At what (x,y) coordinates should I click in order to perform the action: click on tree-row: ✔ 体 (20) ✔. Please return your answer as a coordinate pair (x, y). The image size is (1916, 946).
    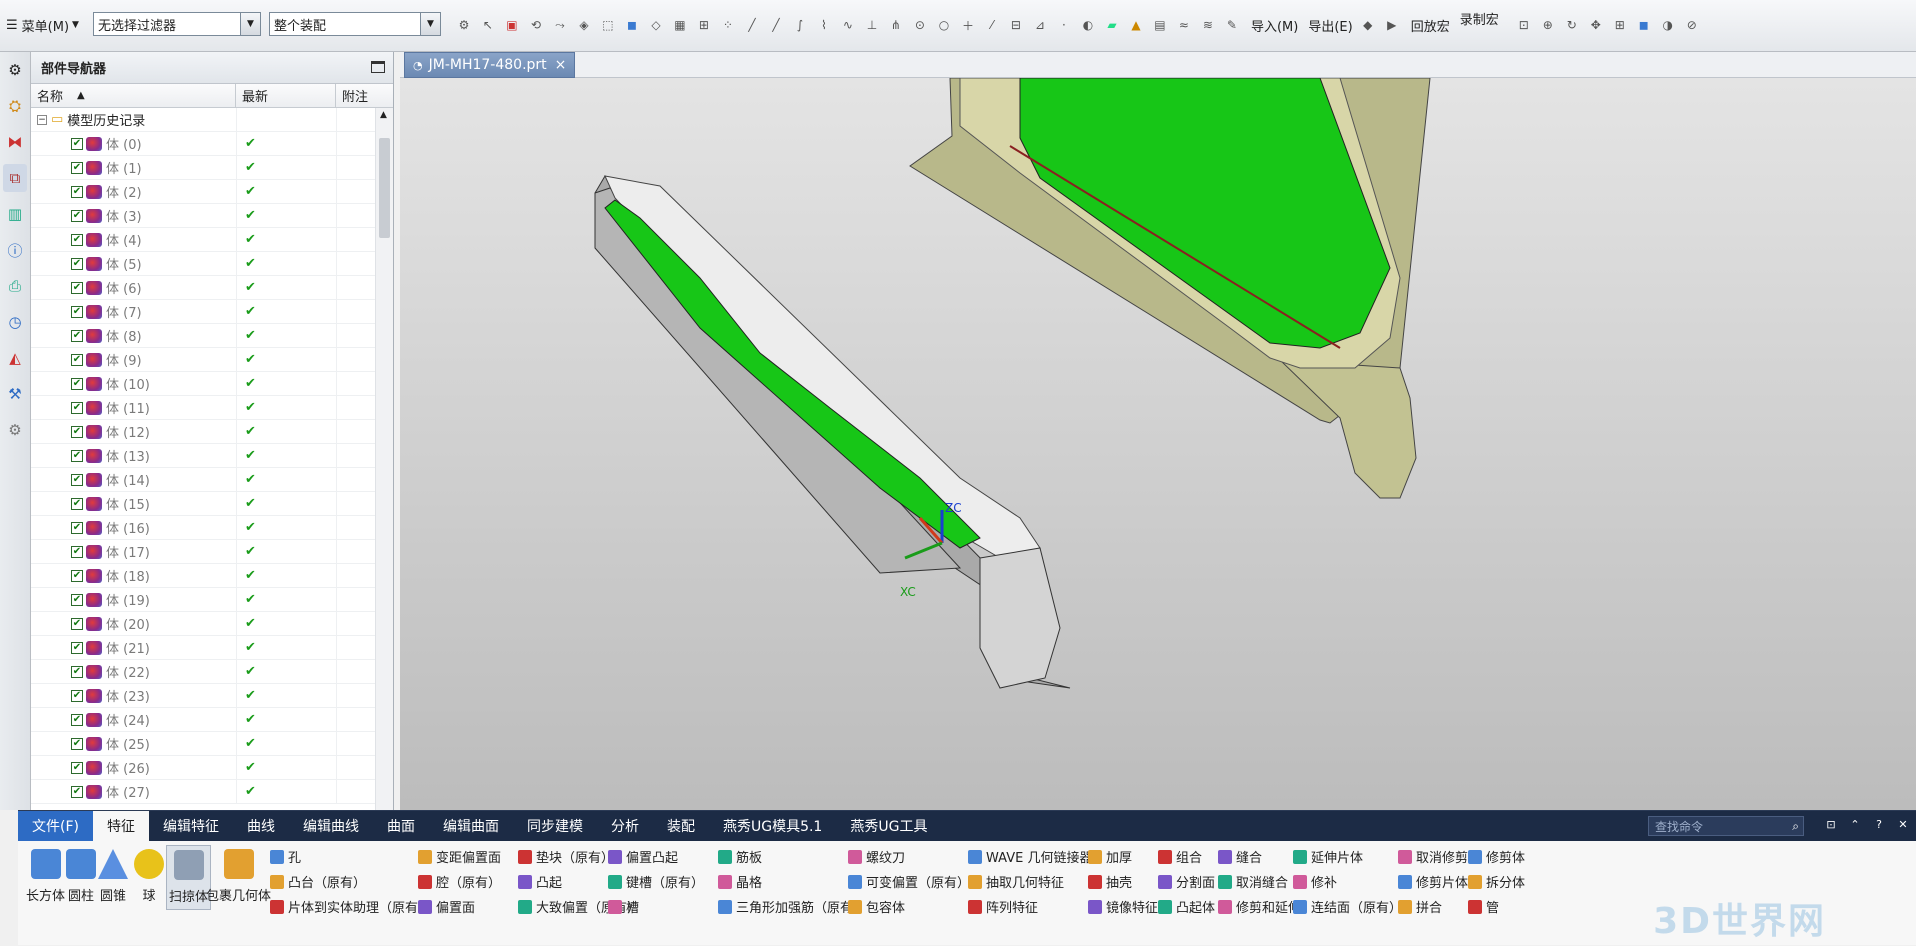
    Looking at the image, I should click on (212, 623).